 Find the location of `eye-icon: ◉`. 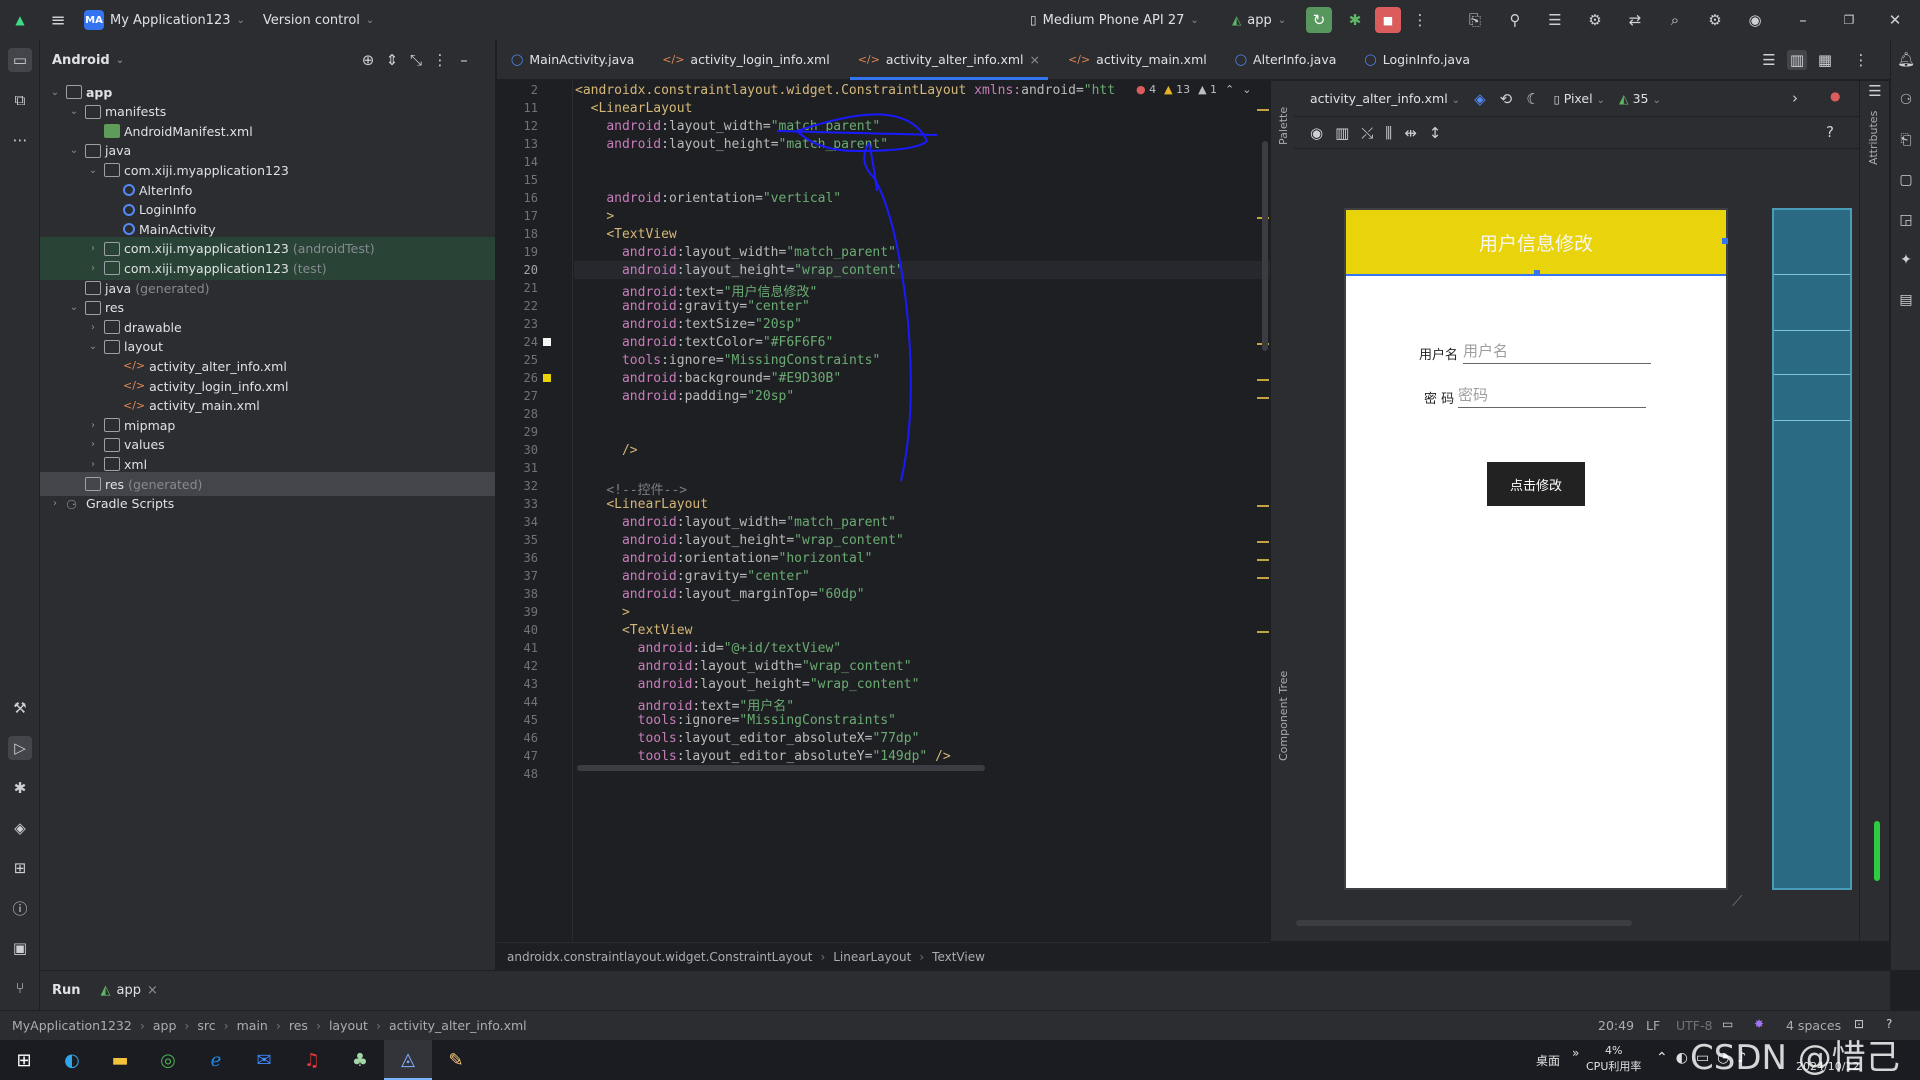

eye-icon: ◉ is located at coordinates (1316, 133).